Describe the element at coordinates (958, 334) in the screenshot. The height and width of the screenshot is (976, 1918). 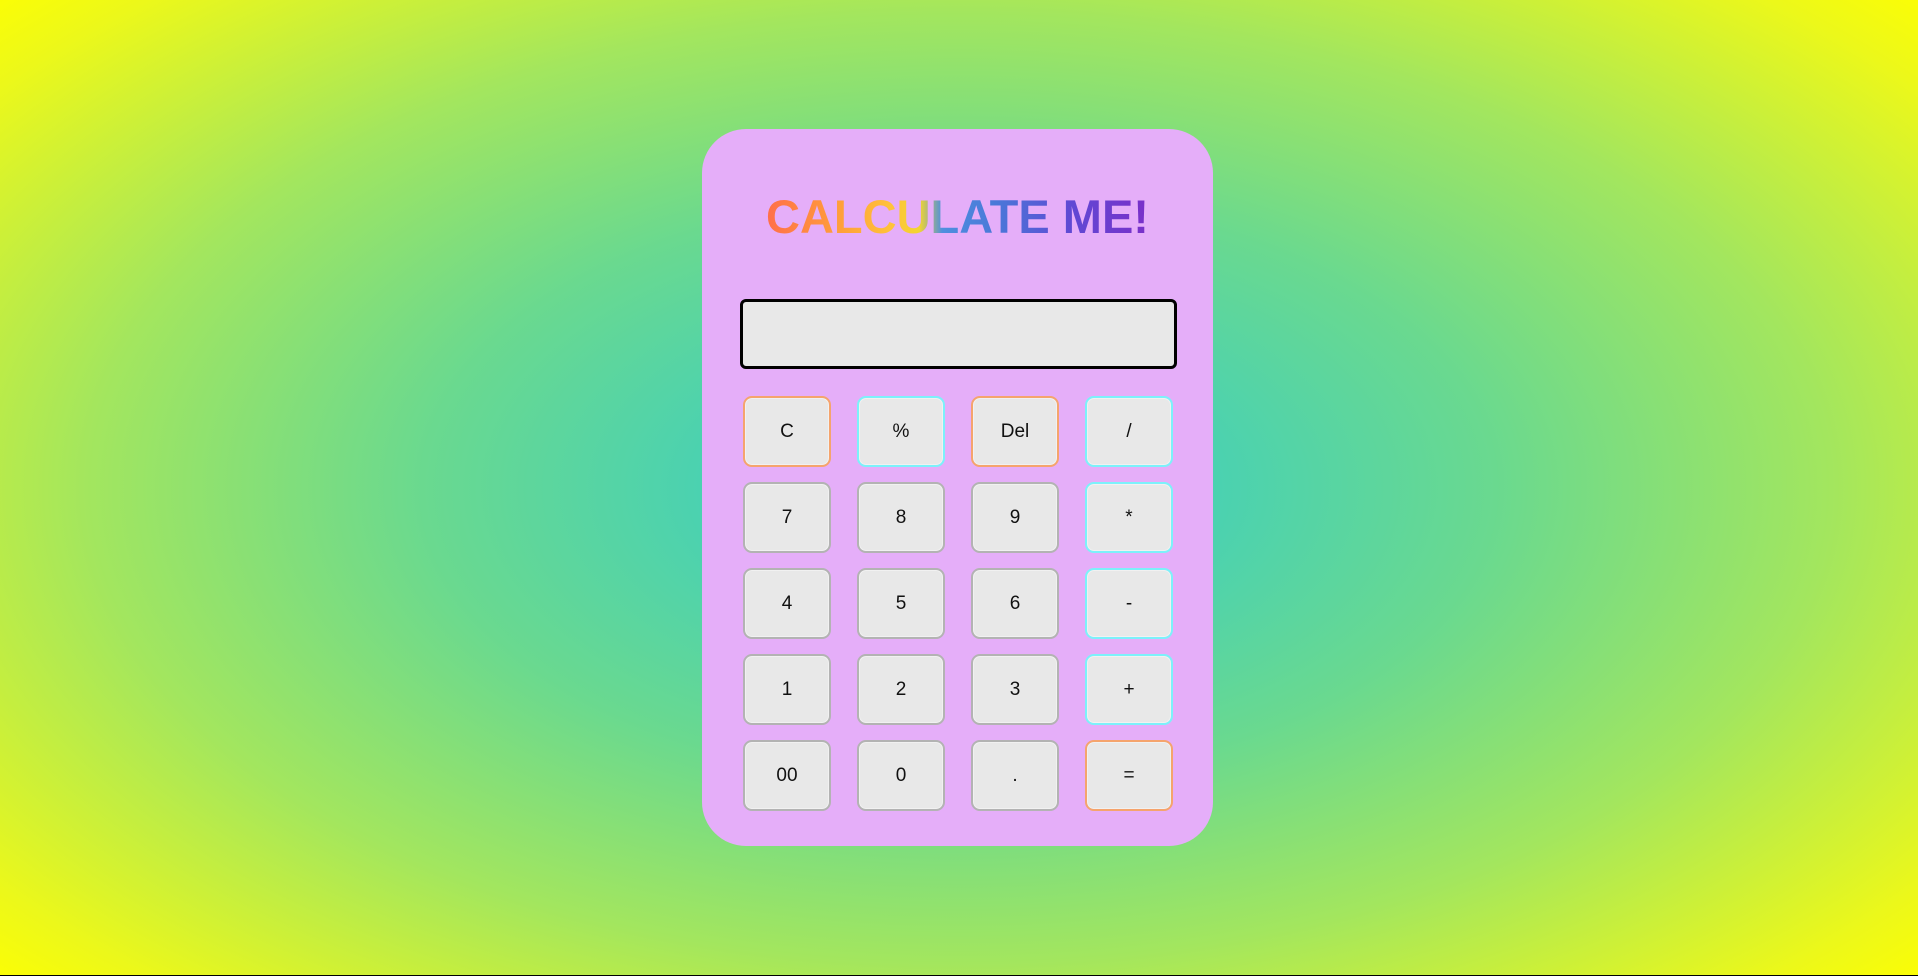
I see `calculator-display` at that location.